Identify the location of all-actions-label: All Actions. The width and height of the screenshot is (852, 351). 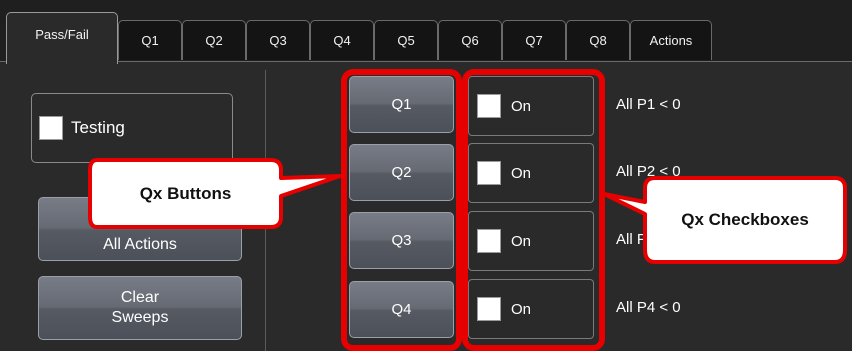
(140, 244).